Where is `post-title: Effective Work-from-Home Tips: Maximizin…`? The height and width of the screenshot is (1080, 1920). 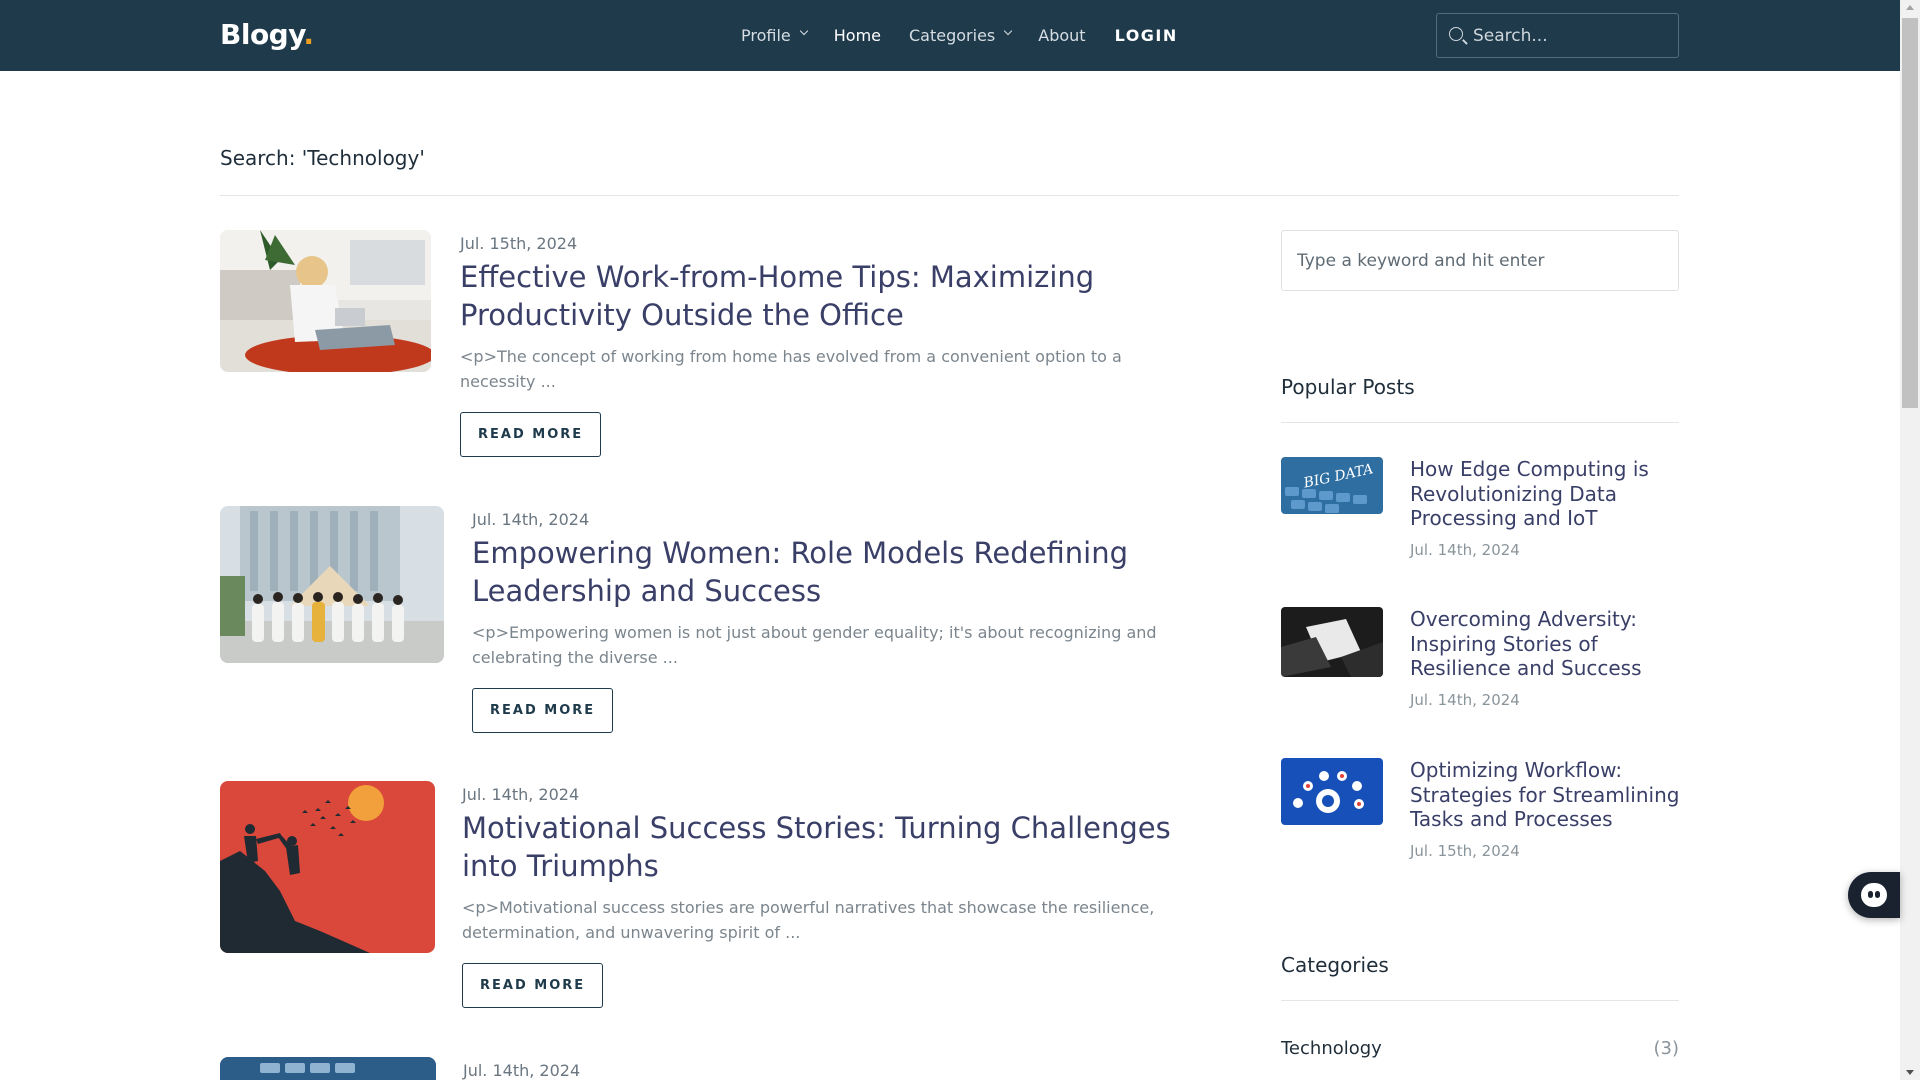 post-title: Effective Work-from-Home Tips: Maximizin… is located at coordinates (820, 296).